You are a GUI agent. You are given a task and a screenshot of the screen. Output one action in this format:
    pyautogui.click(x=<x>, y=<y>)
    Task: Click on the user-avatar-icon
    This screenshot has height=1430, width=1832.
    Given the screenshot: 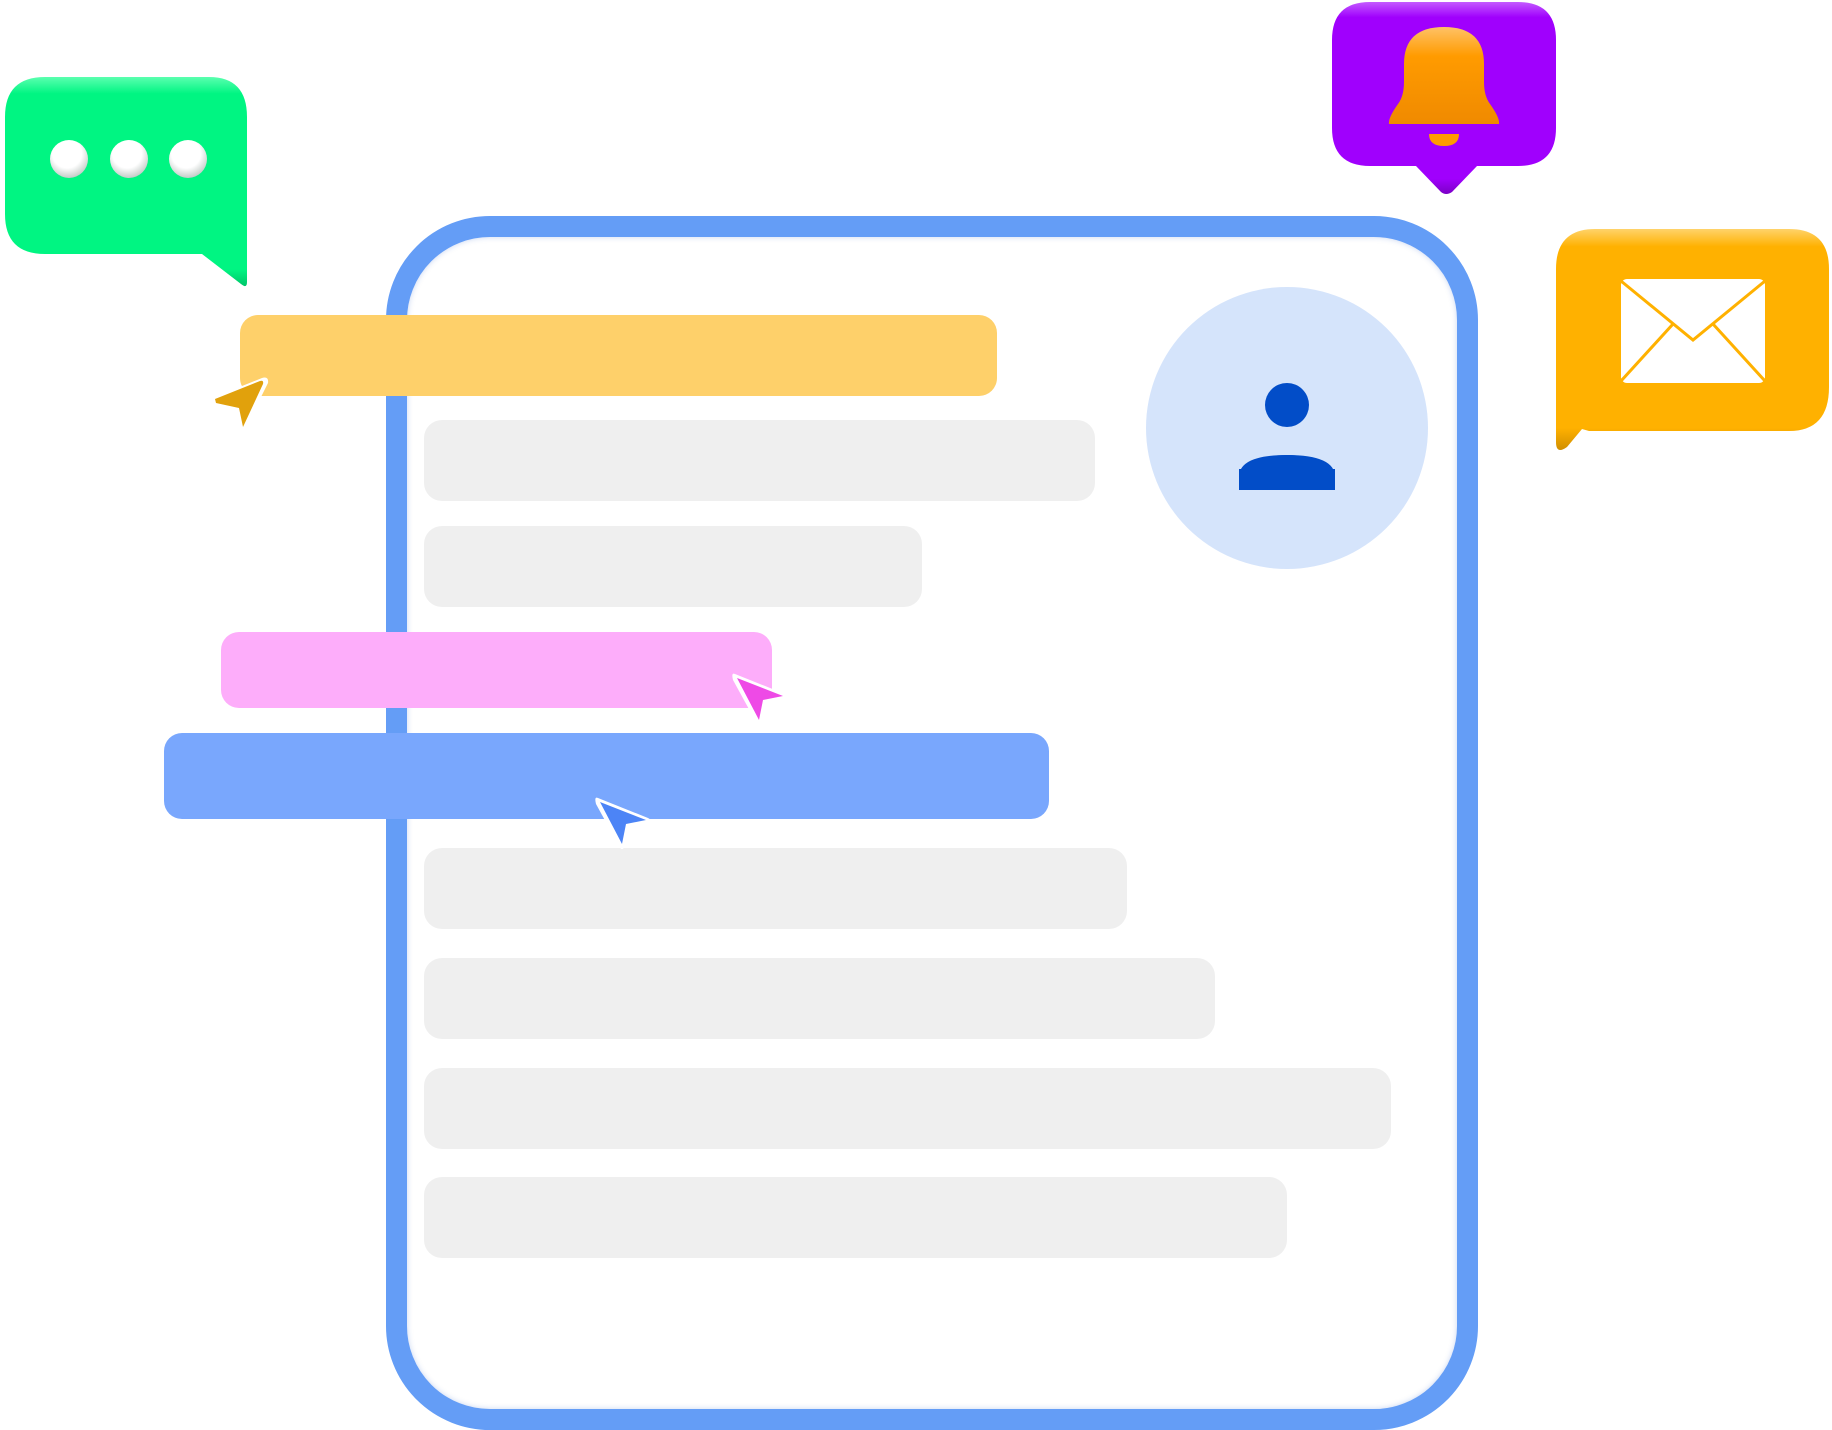 What is the action you would take?
    pyautogui.click(x=1287, y=436)
    